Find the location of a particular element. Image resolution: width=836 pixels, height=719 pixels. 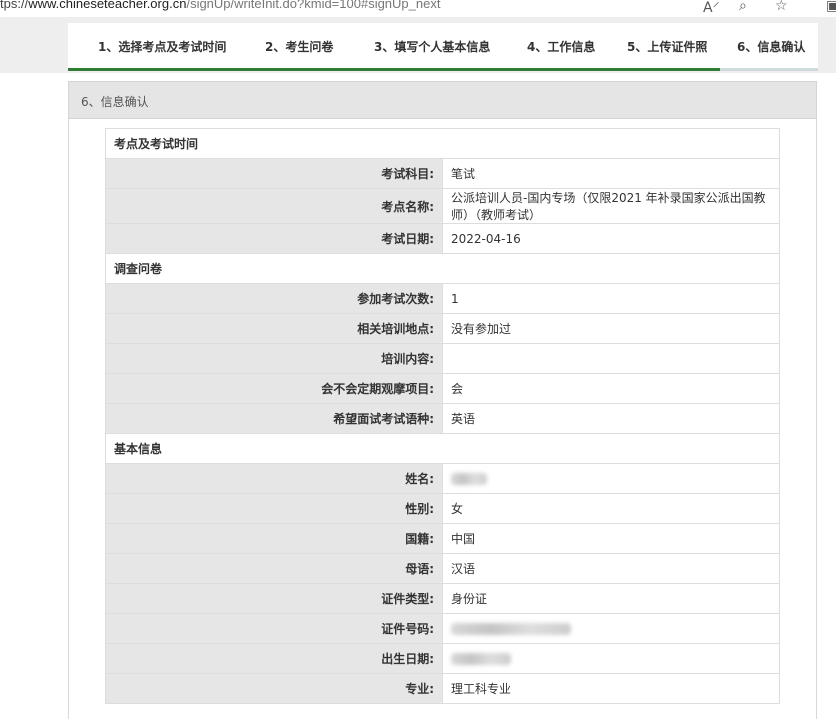

field-label: 考试科目: is located at coordinates (274, 173).